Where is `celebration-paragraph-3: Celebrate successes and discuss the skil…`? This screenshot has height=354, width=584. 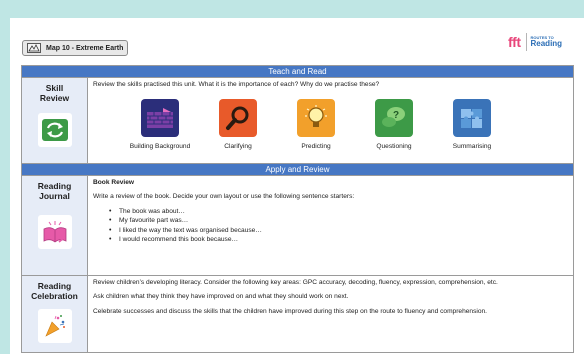
celebration-paragraph-3: Celebrate successes and discuss the skil… is located at coordinates (290, 311).